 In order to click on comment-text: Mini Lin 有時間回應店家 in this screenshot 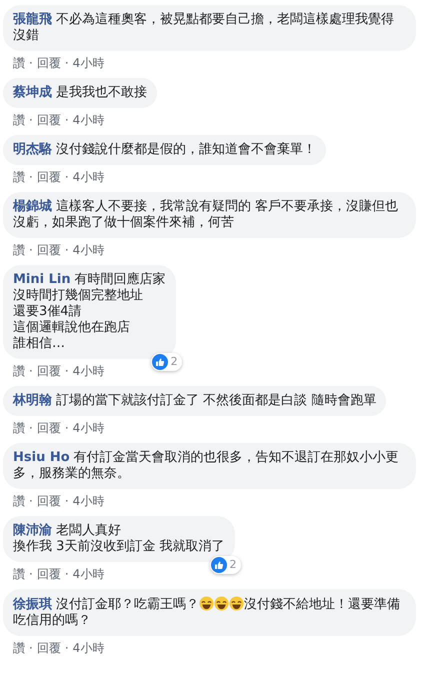, I will do `click(89, 280)`.